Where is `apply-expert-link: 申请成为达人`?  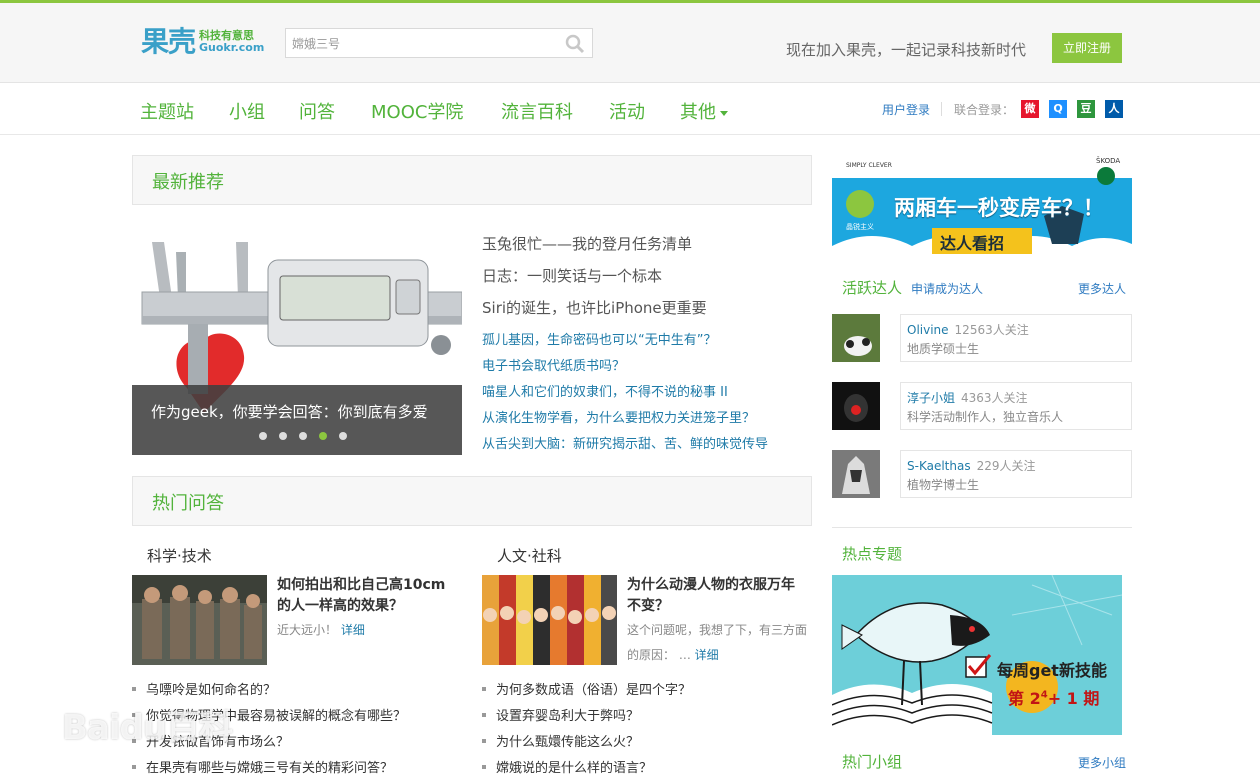
apply-expert-link: 申请成为达人 is located at coordinates (947, 288).